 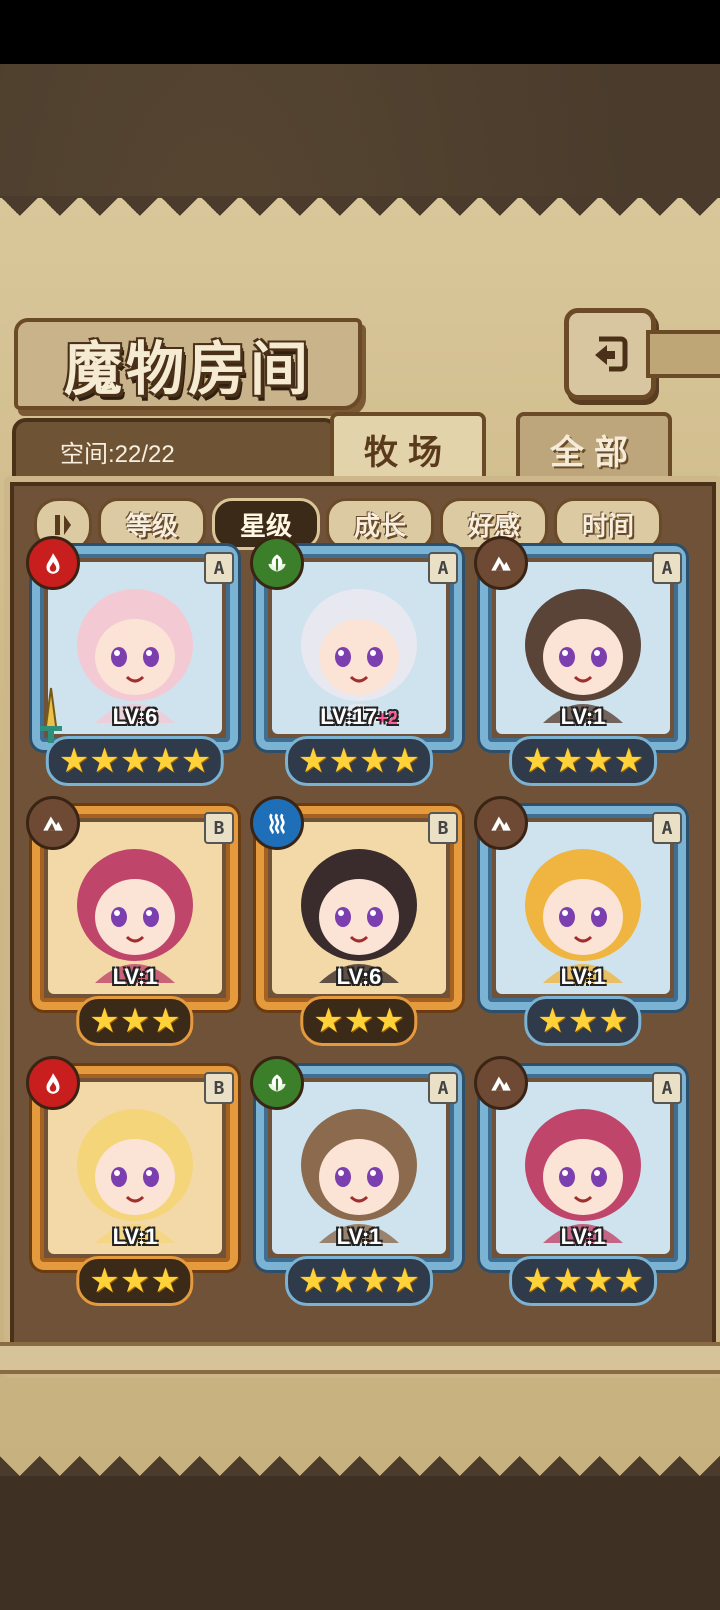 I want to click on star-rating: ★★★★★, so click(x=135, y=761).